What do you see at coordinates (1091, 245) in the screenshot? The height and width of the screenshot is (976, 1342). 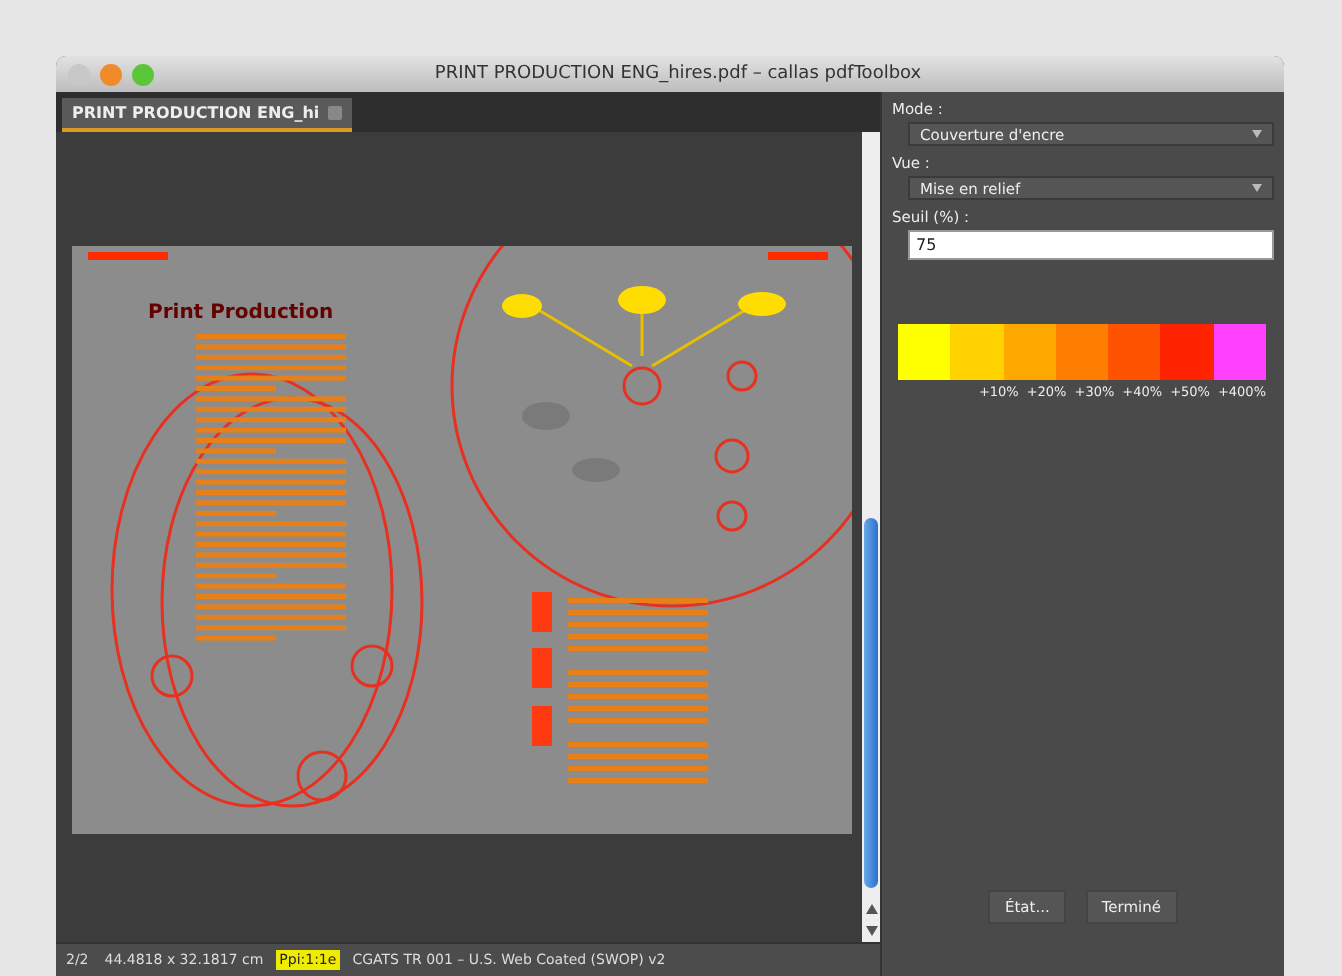 I see `threshold-field: 75` at bounding box center [1091, 245].